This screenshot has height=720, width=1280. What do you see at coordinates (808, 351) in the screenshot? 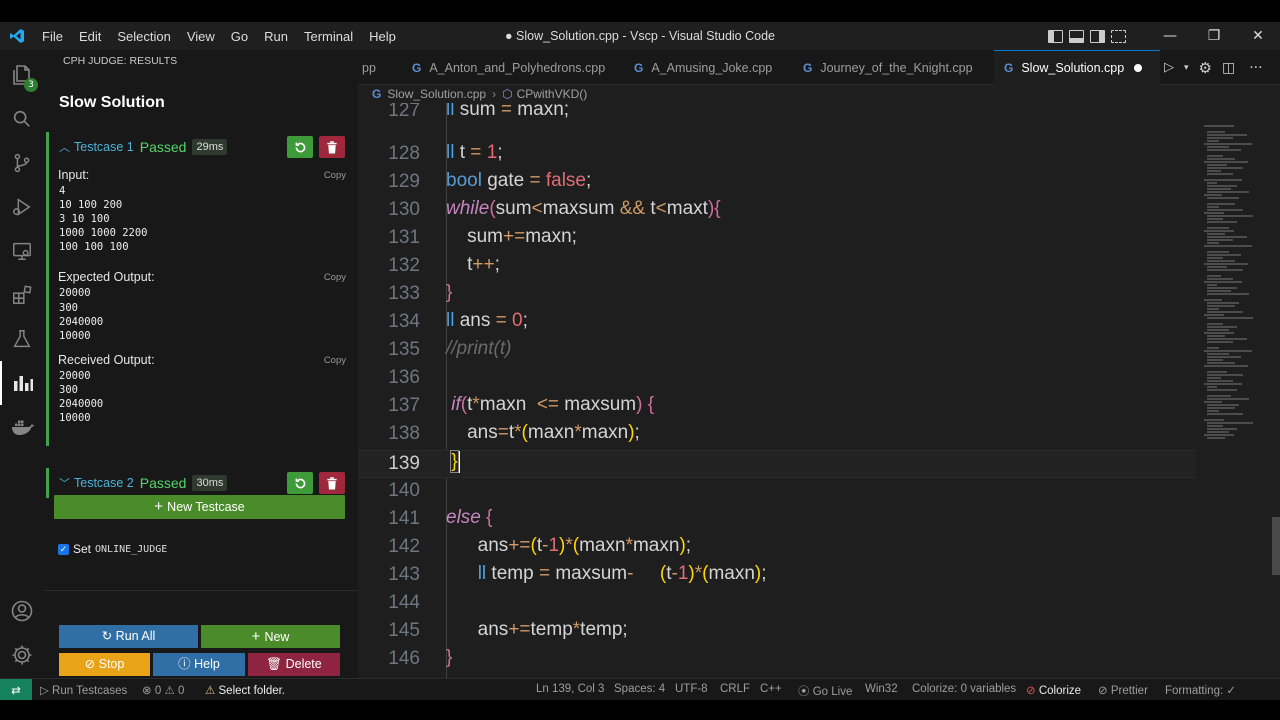
I see `code-line: 135//print(t)` at bounding box center [808, 351].